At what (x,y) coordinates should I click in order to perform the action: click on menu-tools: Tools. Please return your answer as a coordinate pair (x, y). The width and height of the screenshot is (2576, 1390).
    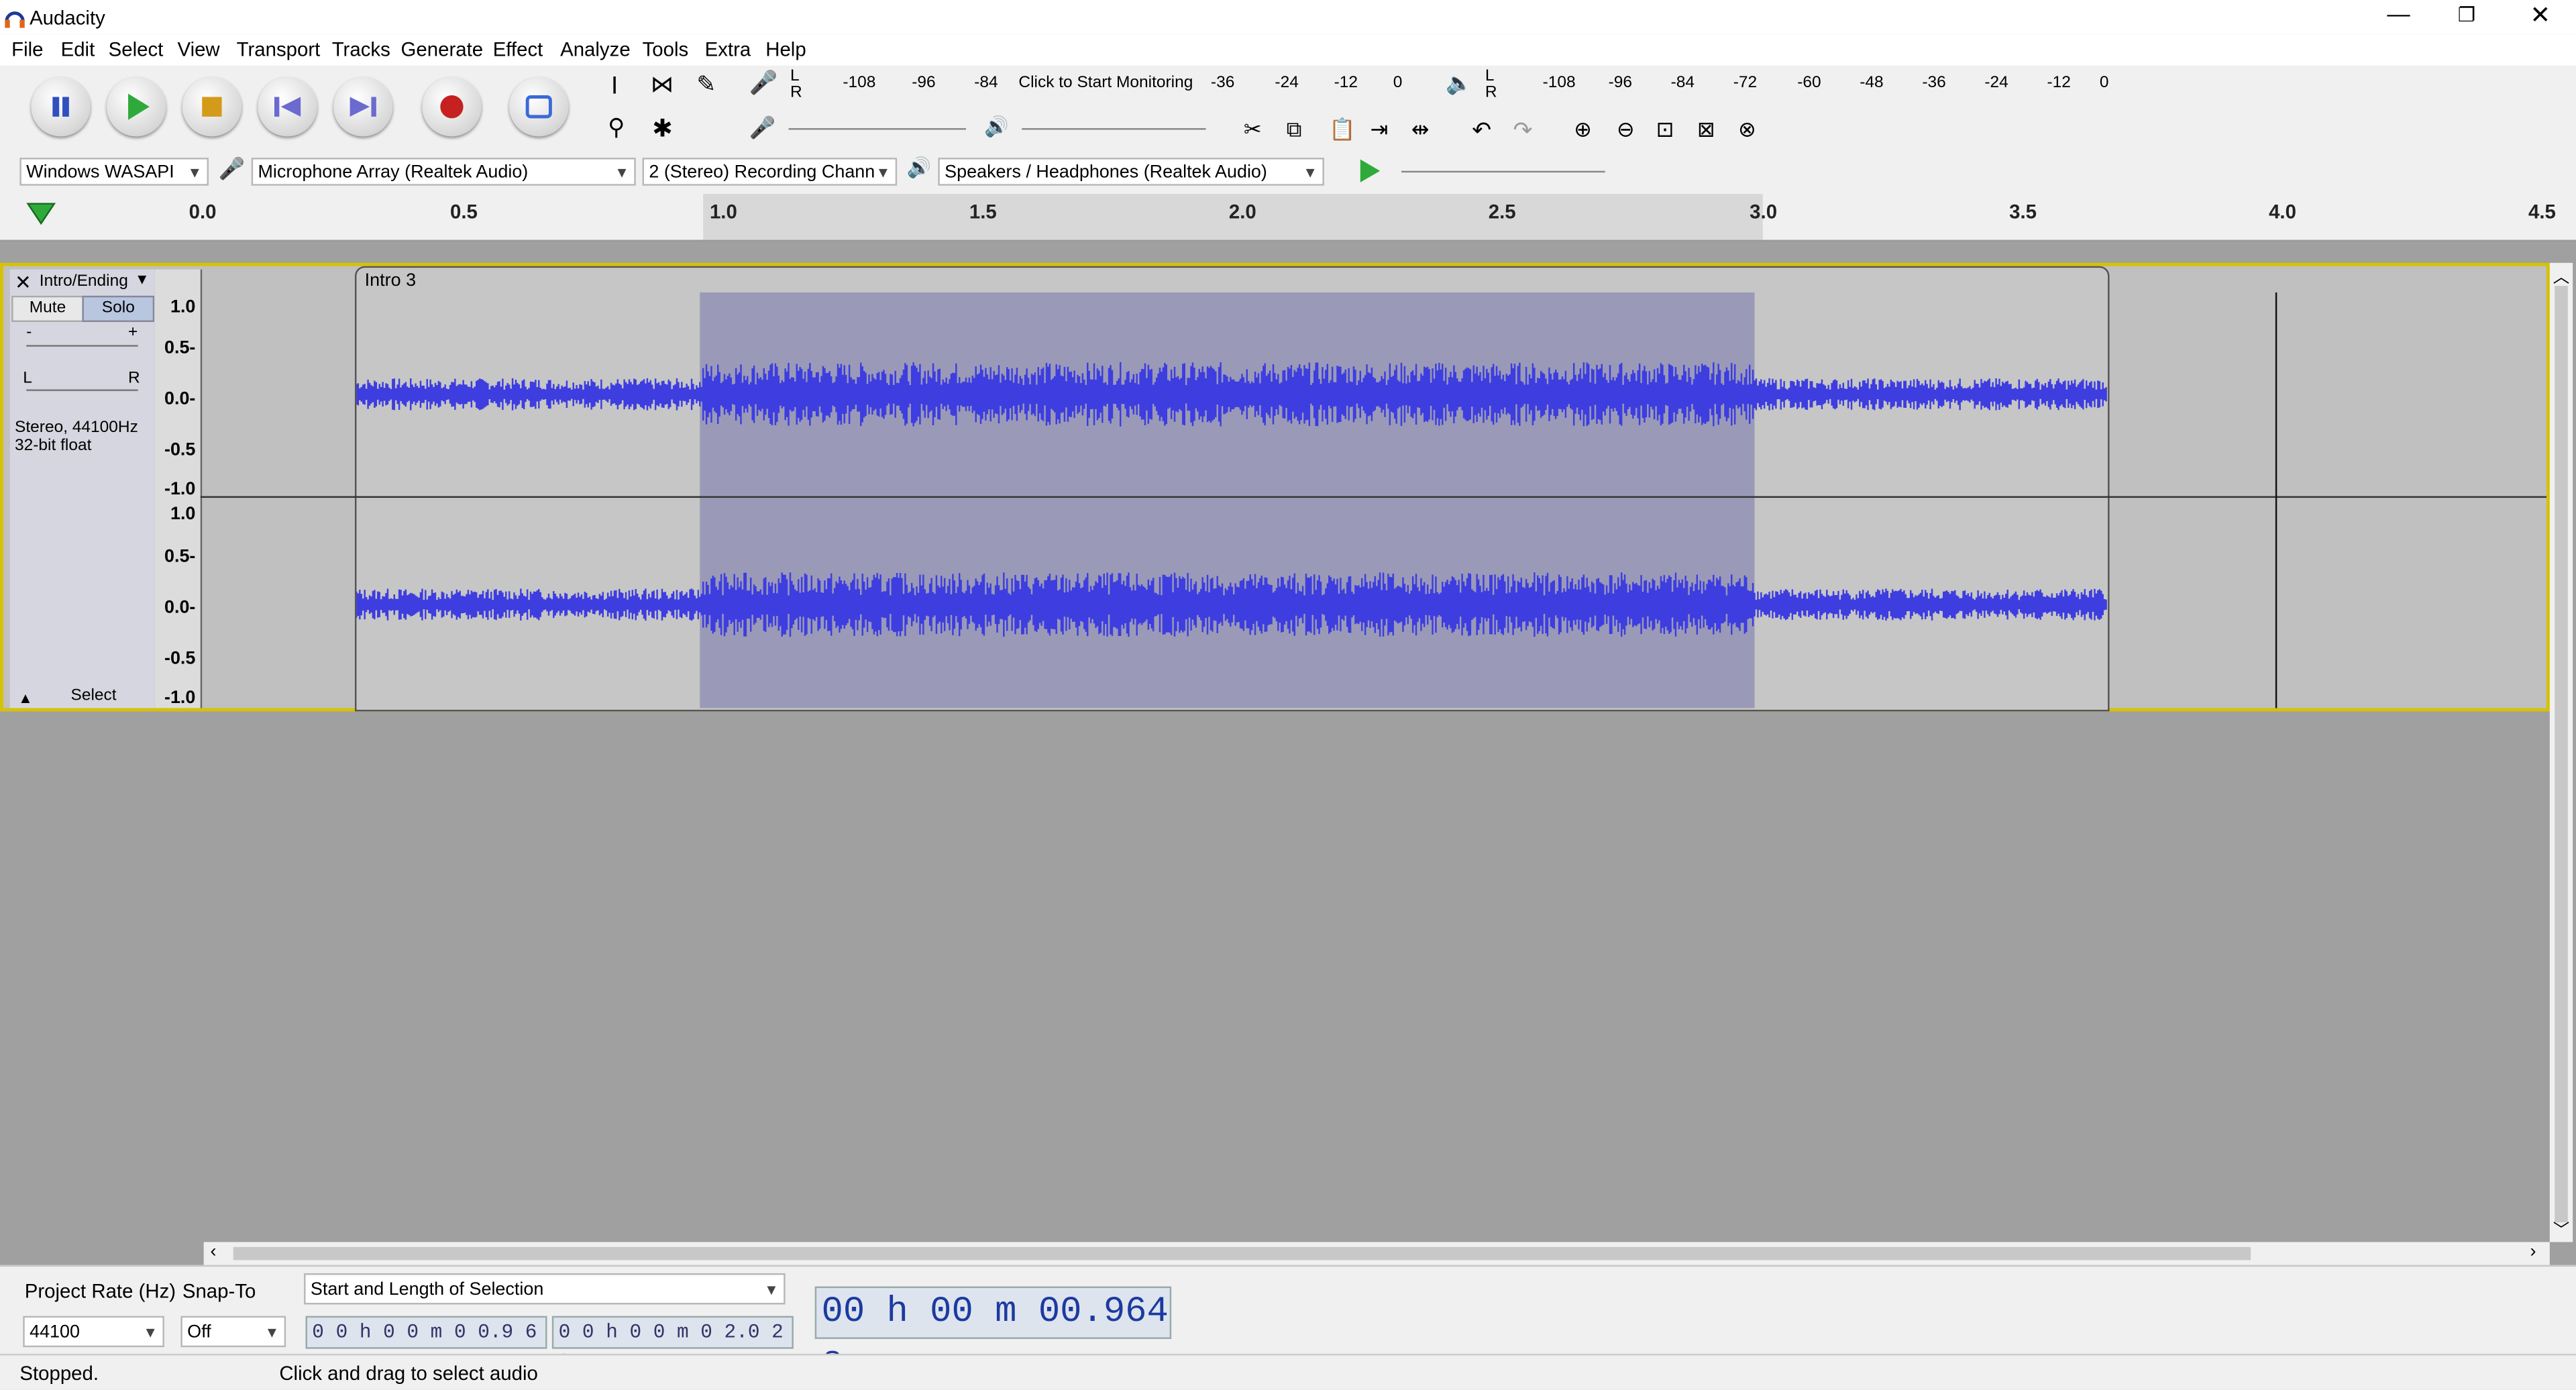
    Looking at the image, I should click on (666, 49).